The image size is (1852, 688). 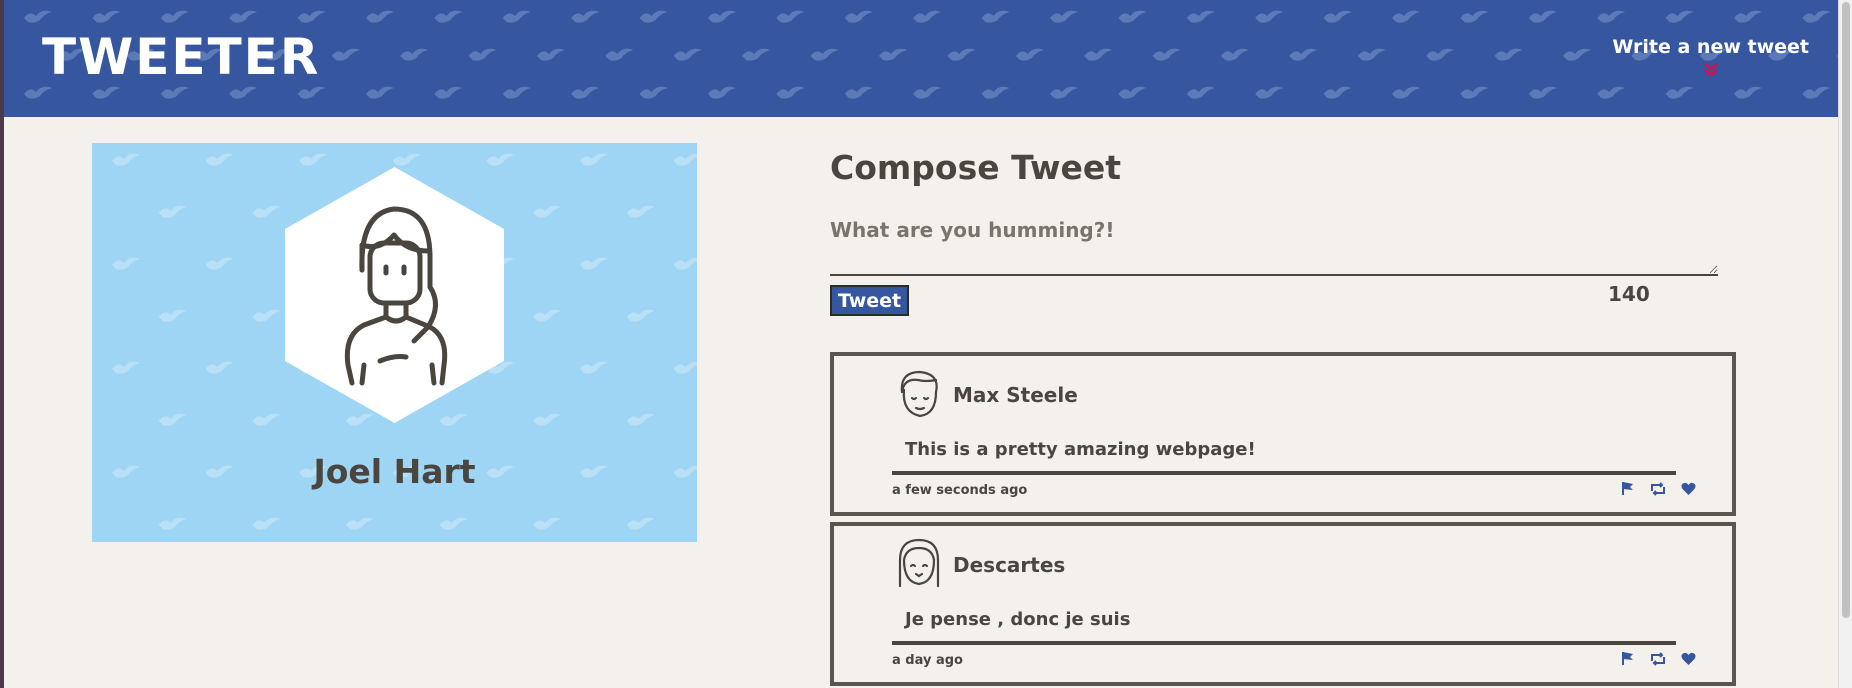 What do you see at coordinates (927, 660) in the screenshot?
I see `tweet-timestamp: a day ago` at bounding box center [927, 660].